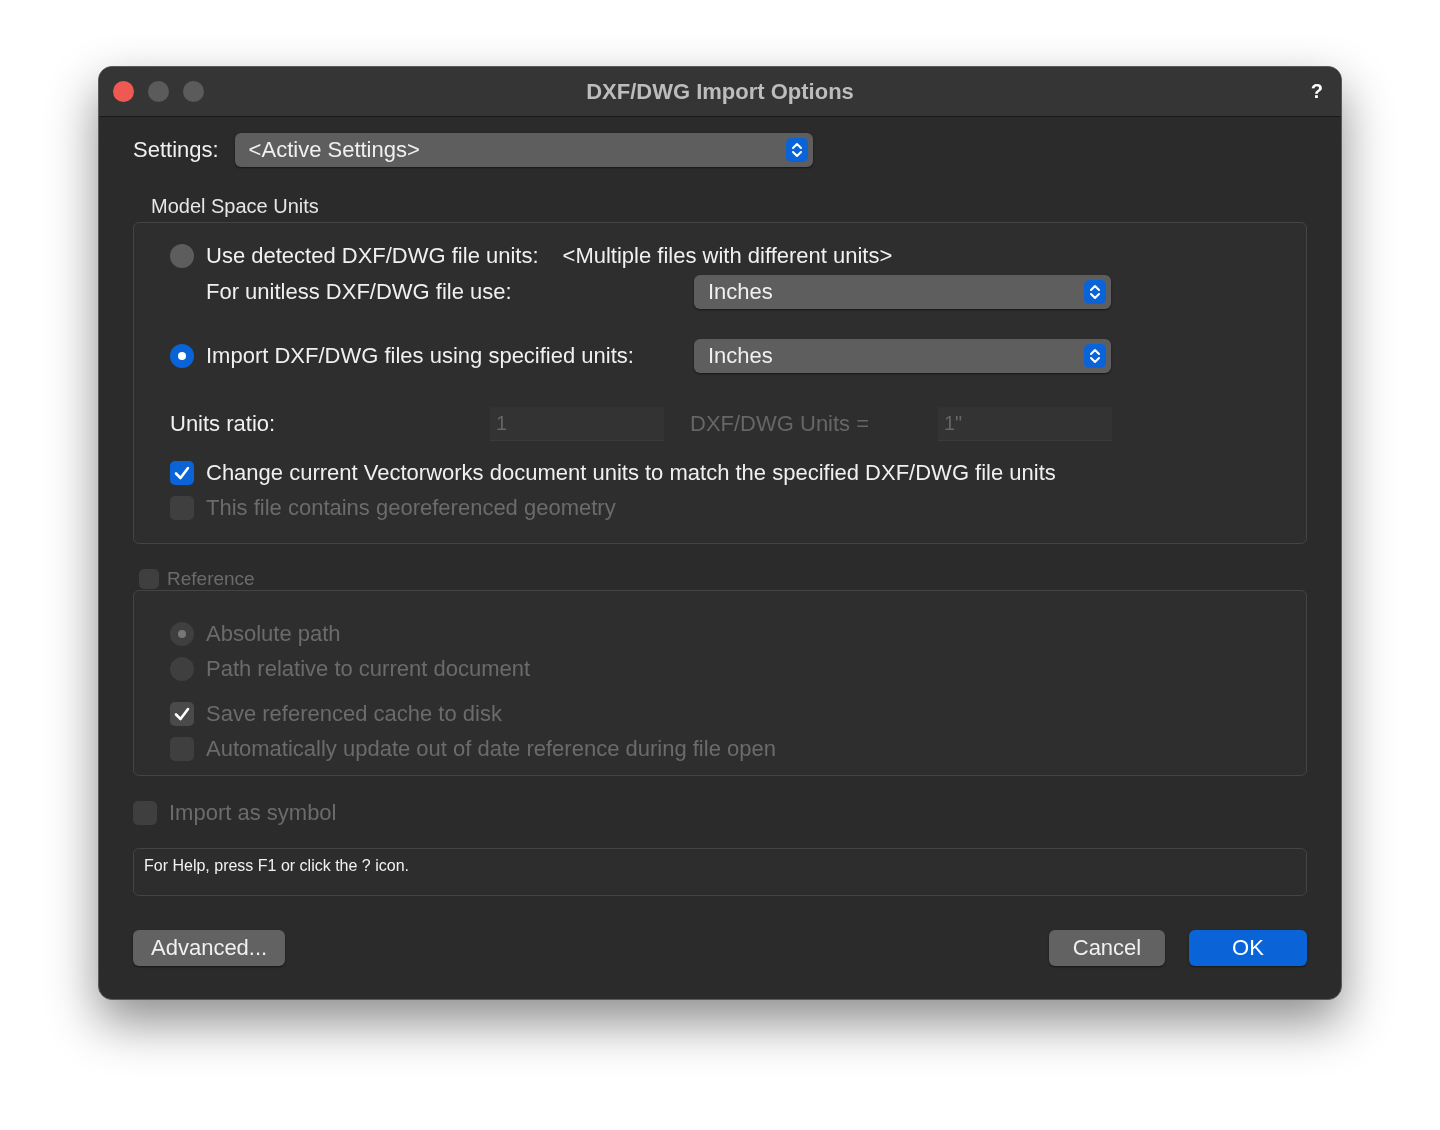  What do you see at coordinates (491, 748) in the screenshot?
I see `checkbox-label: Automatically update out of date reference during file open` at bounding box center [491, 748].